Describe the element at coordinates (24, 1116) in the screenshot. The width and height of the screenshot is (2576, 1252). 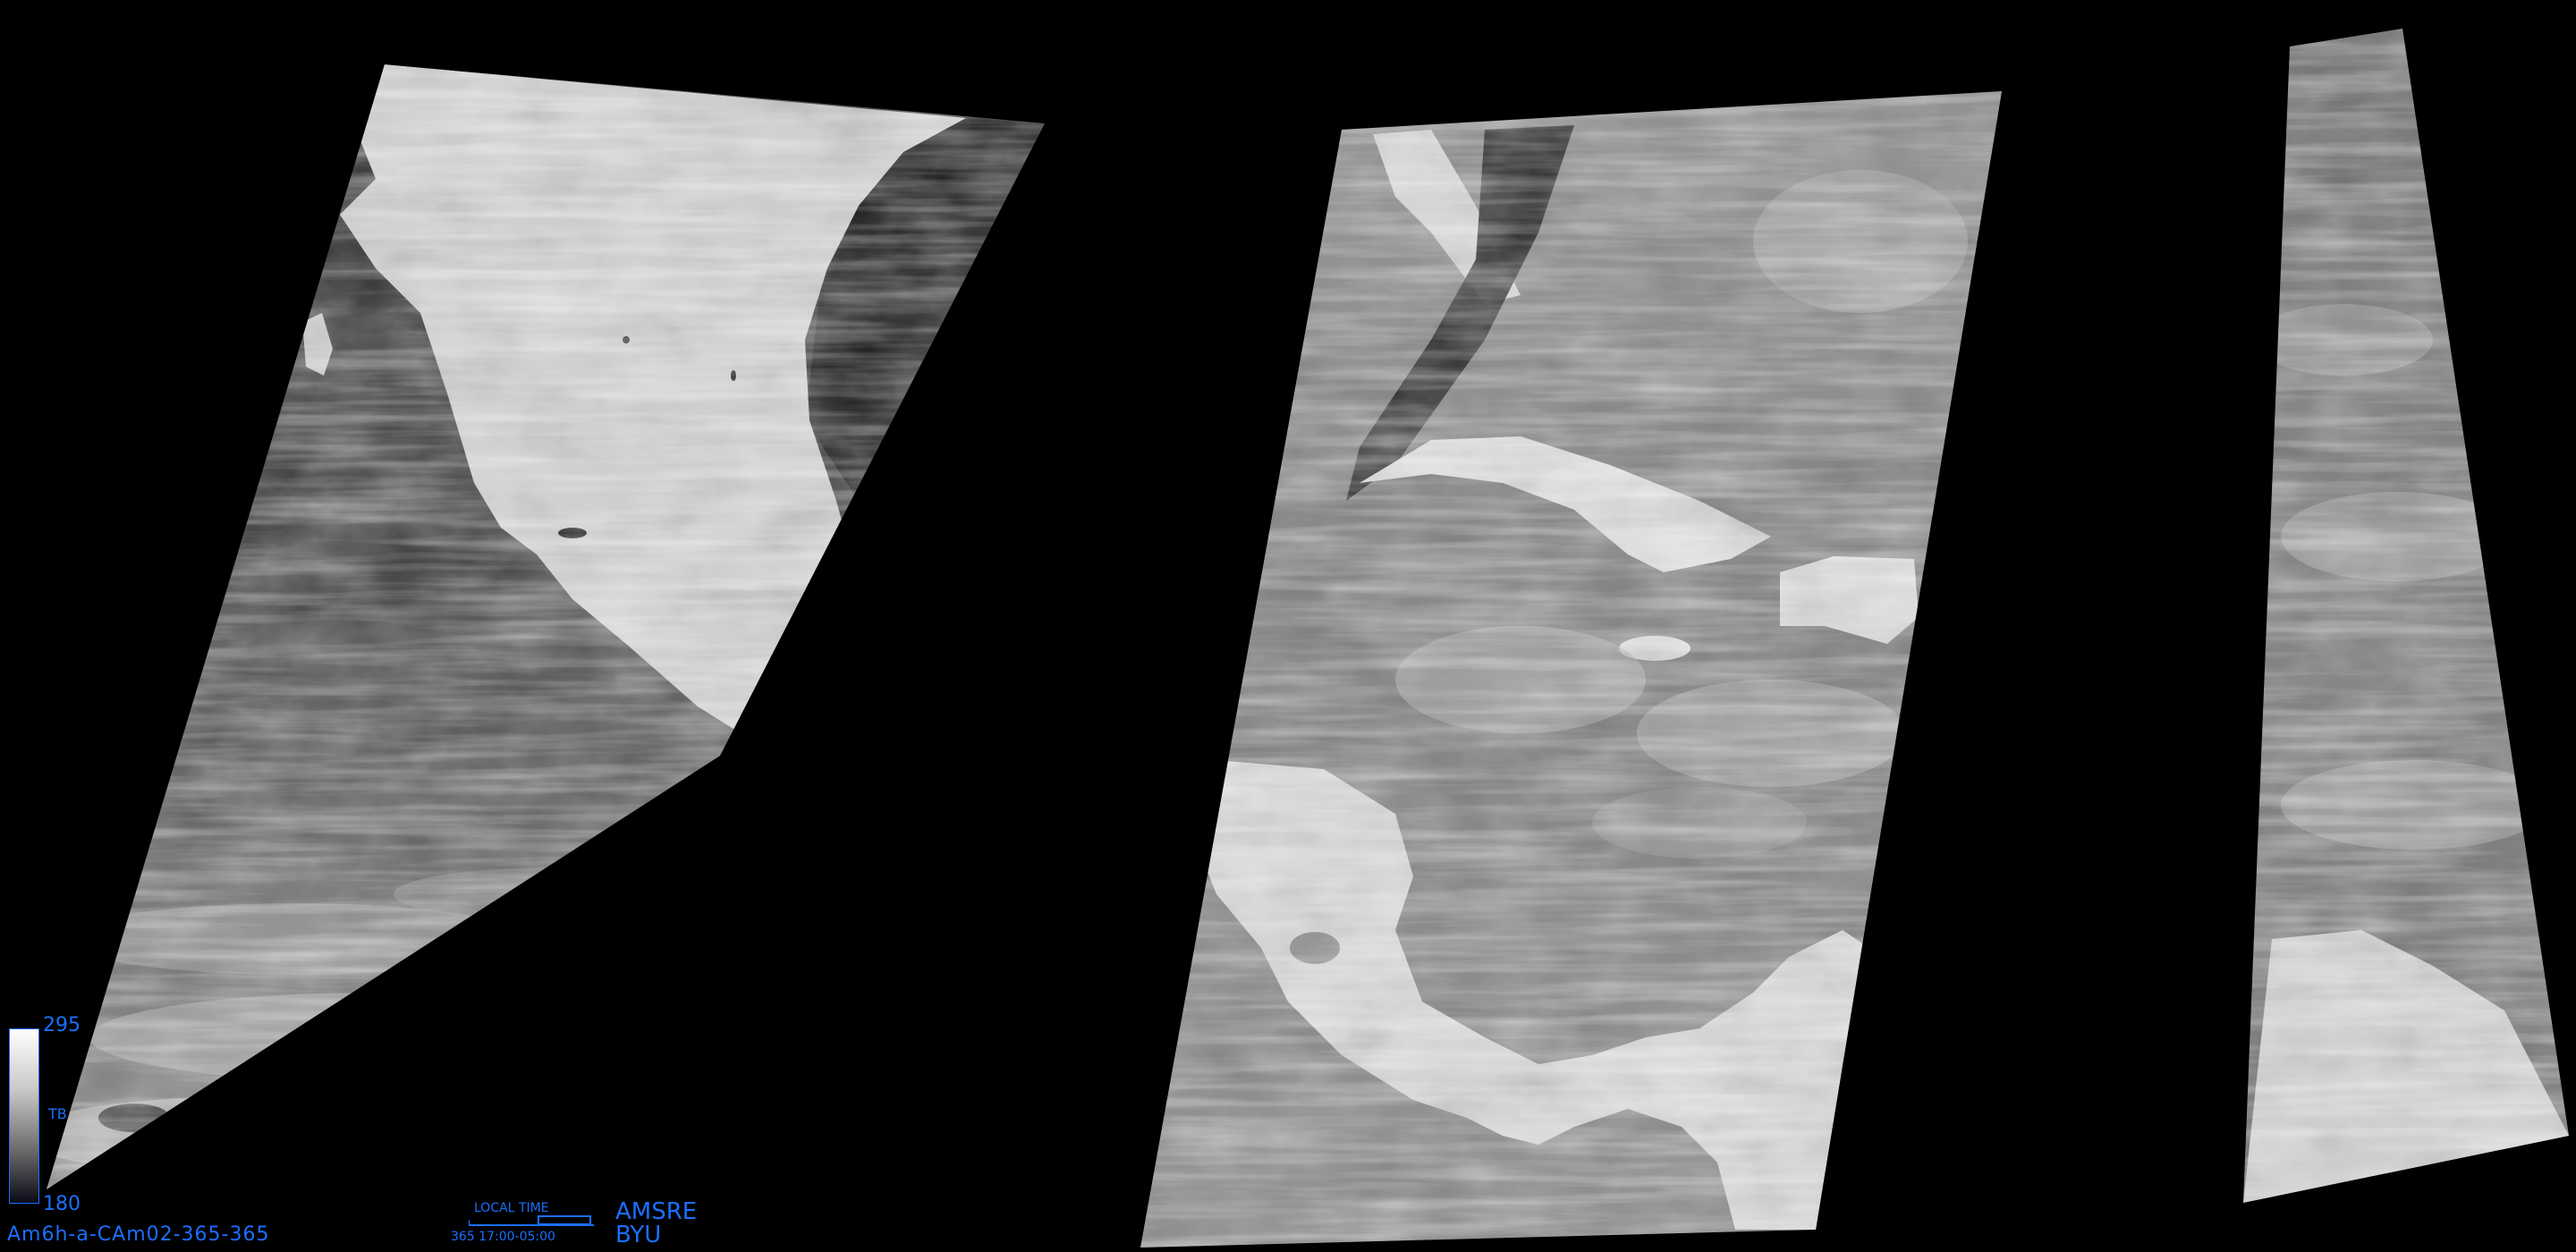
I see `color-scale-bar` at that location.